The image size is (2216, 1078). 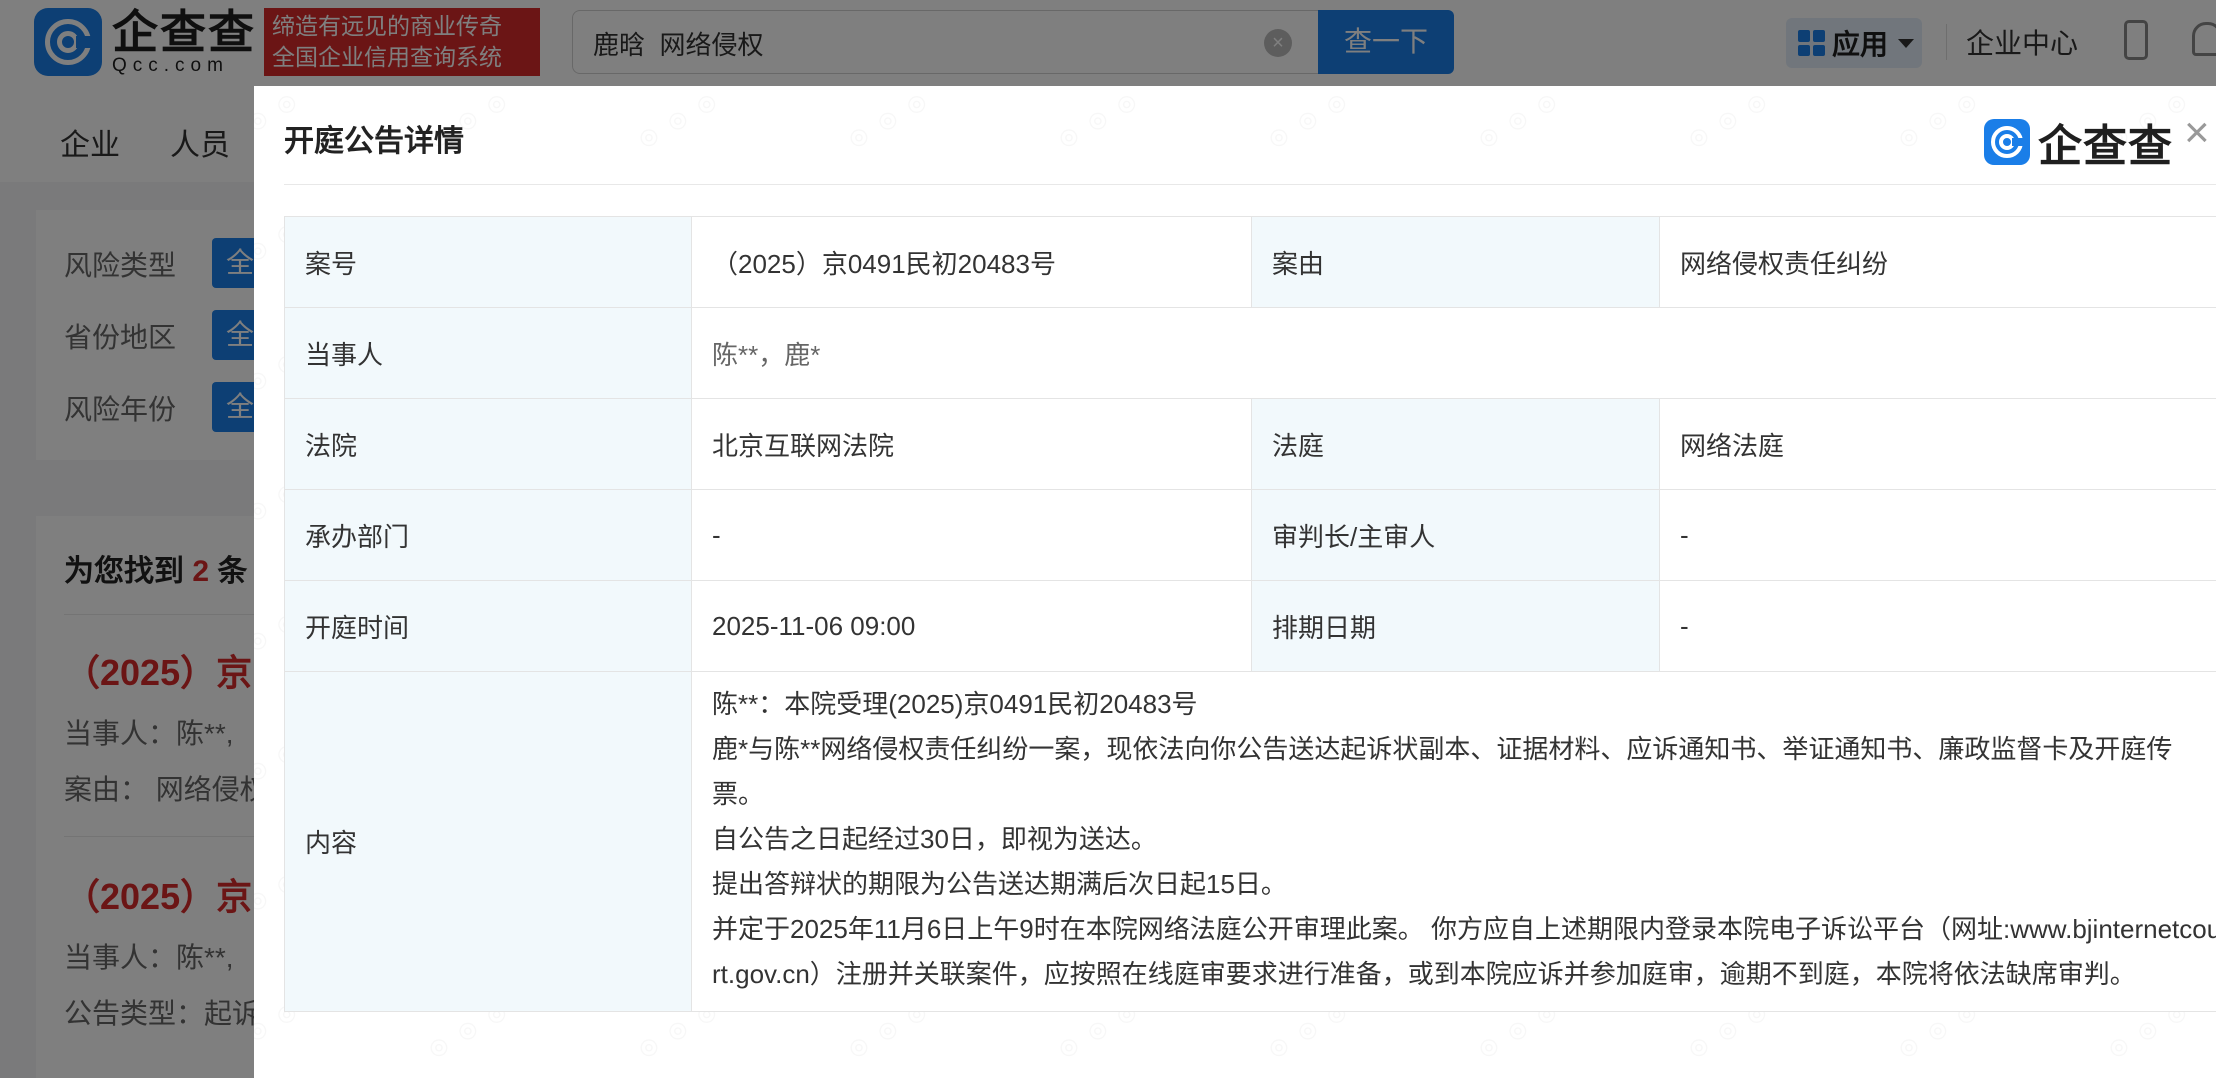 I want to click on table-row: 当事人 陈**，鹿*, so click(x=1250, y=353).